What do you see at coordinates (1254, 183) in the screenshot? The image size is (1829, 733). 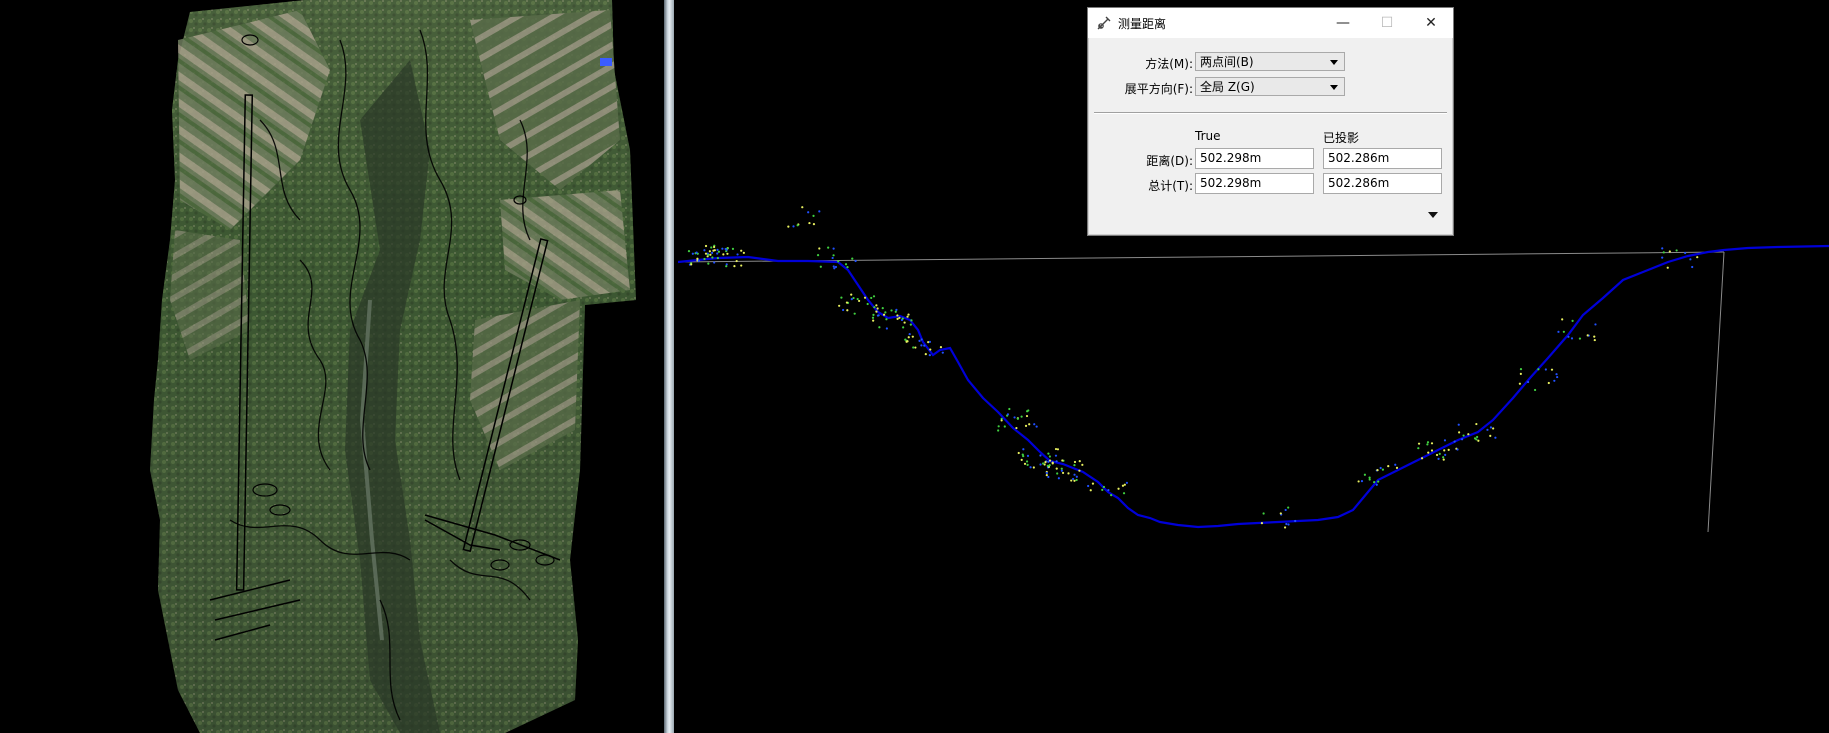 I see `total-true-field: 502.298m` at bounding box center [1254, 183].